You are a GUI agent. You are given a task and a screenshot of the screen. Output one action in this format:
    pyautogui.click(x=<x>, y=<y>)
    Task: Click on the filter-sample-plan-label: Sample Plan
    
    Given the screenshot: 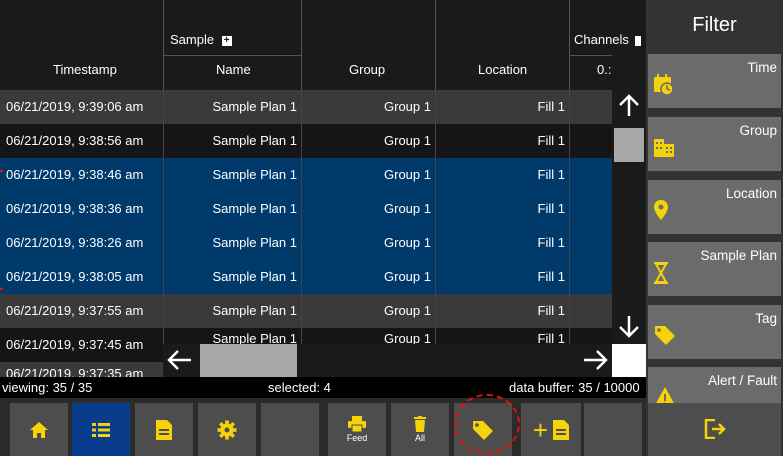 What is the action you would take?
    pyautogui.click(x=738, y=255)
    